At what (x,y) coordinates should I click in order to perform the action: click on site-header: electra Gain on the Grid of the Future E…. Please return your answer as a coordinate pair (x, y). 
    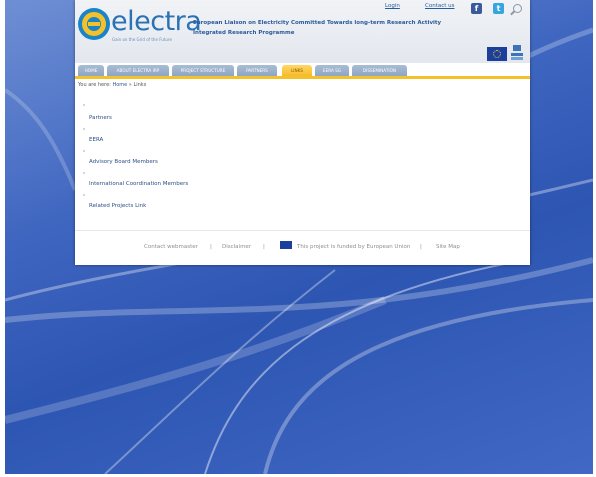
    Looking at the image, I should click on (302, 31).